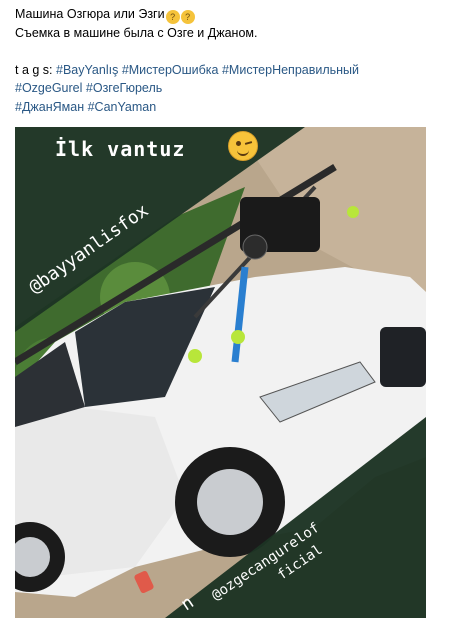 The width and height of the screenshot is (465, 618). I want to click on post-title-line: Машина Озгюра или Эзги??, so click(235, 14).